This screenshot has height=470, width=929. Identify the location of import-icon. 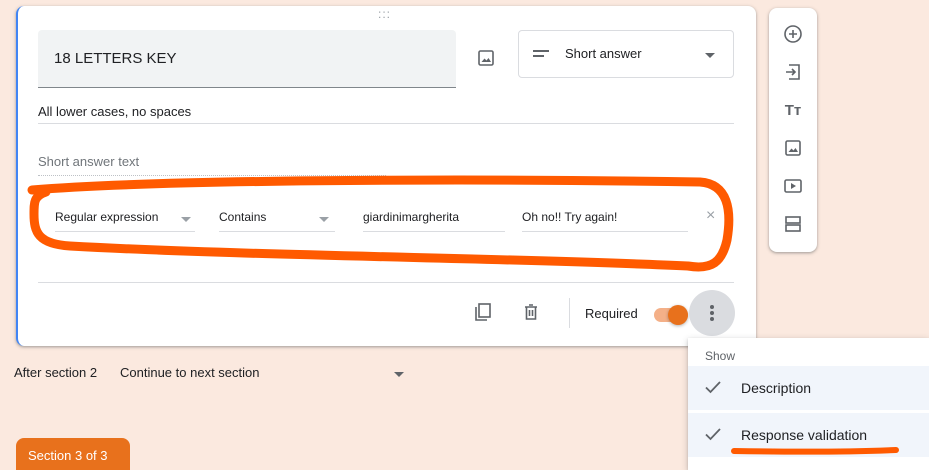
(793, 72).